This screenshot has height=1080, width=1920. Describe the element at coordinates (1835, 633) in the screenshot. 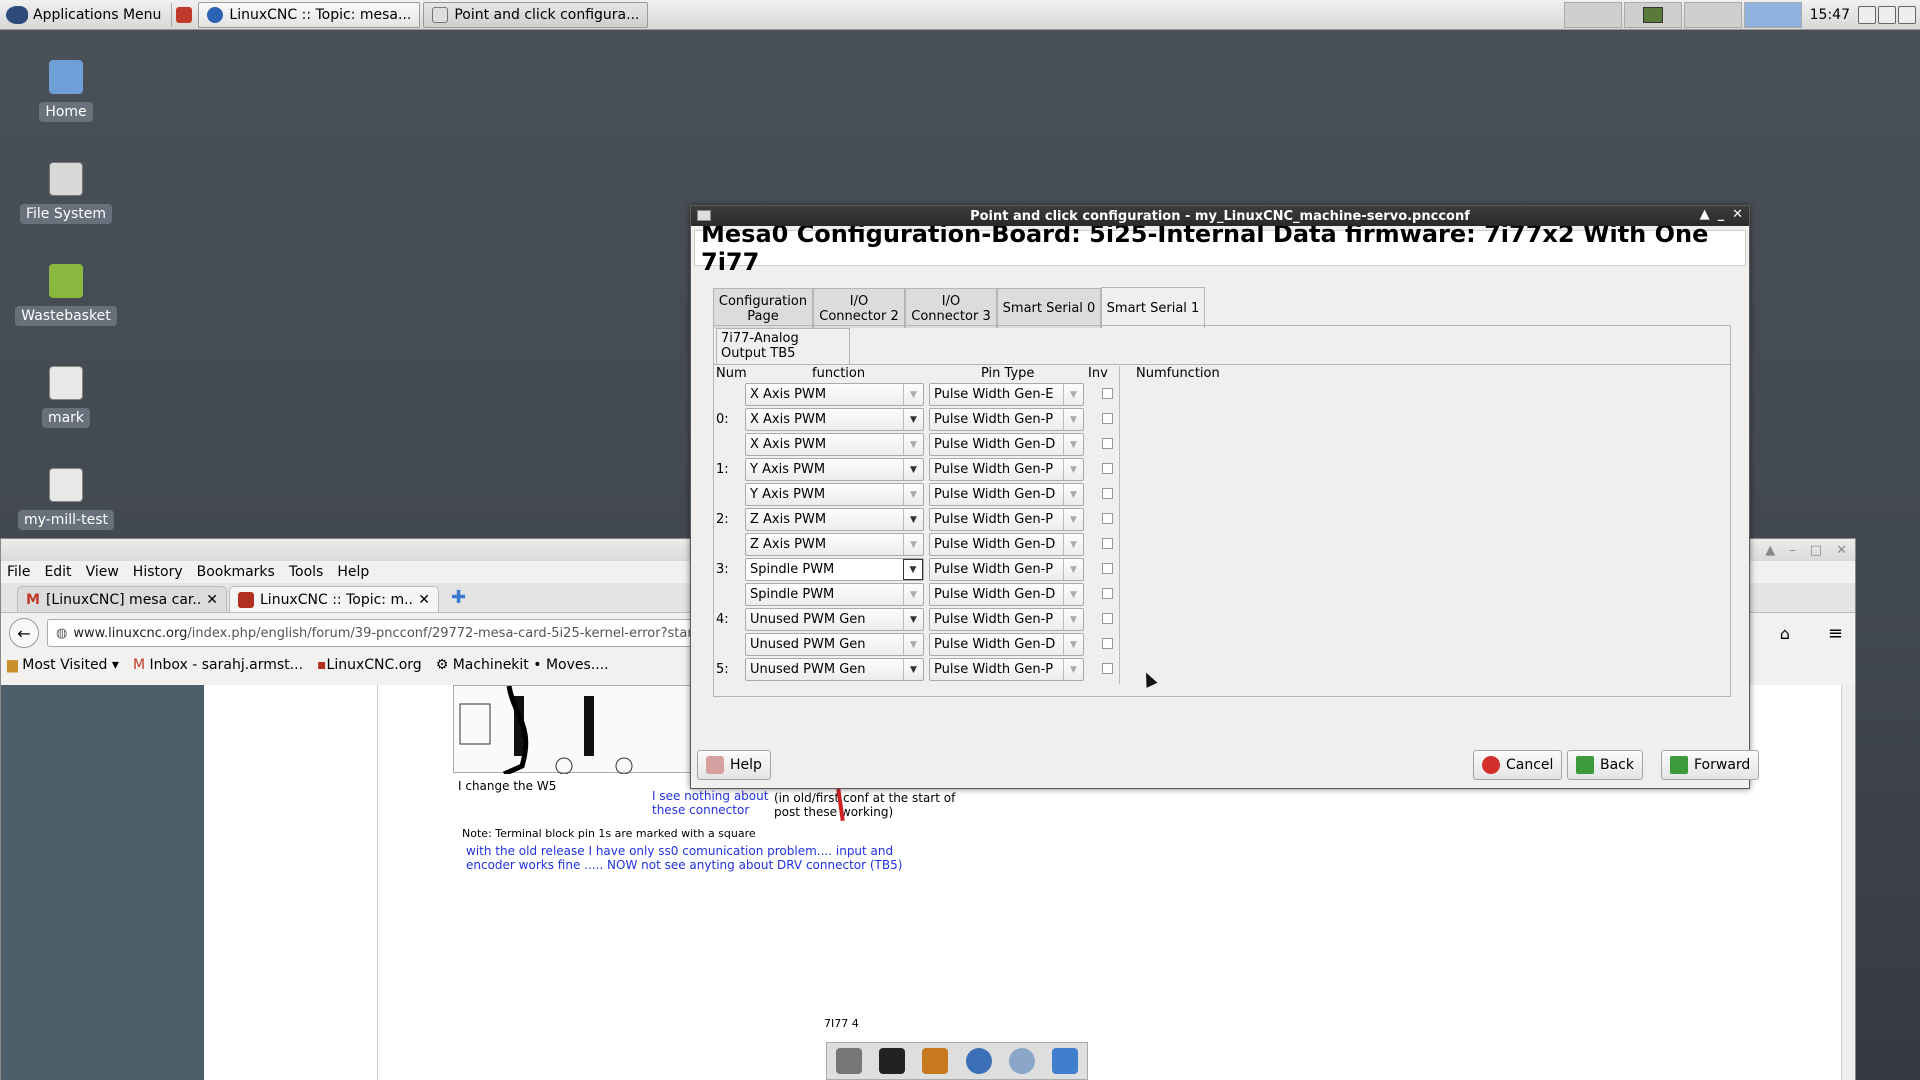

I see `hamburger-menu-icon: ≡` at that location.